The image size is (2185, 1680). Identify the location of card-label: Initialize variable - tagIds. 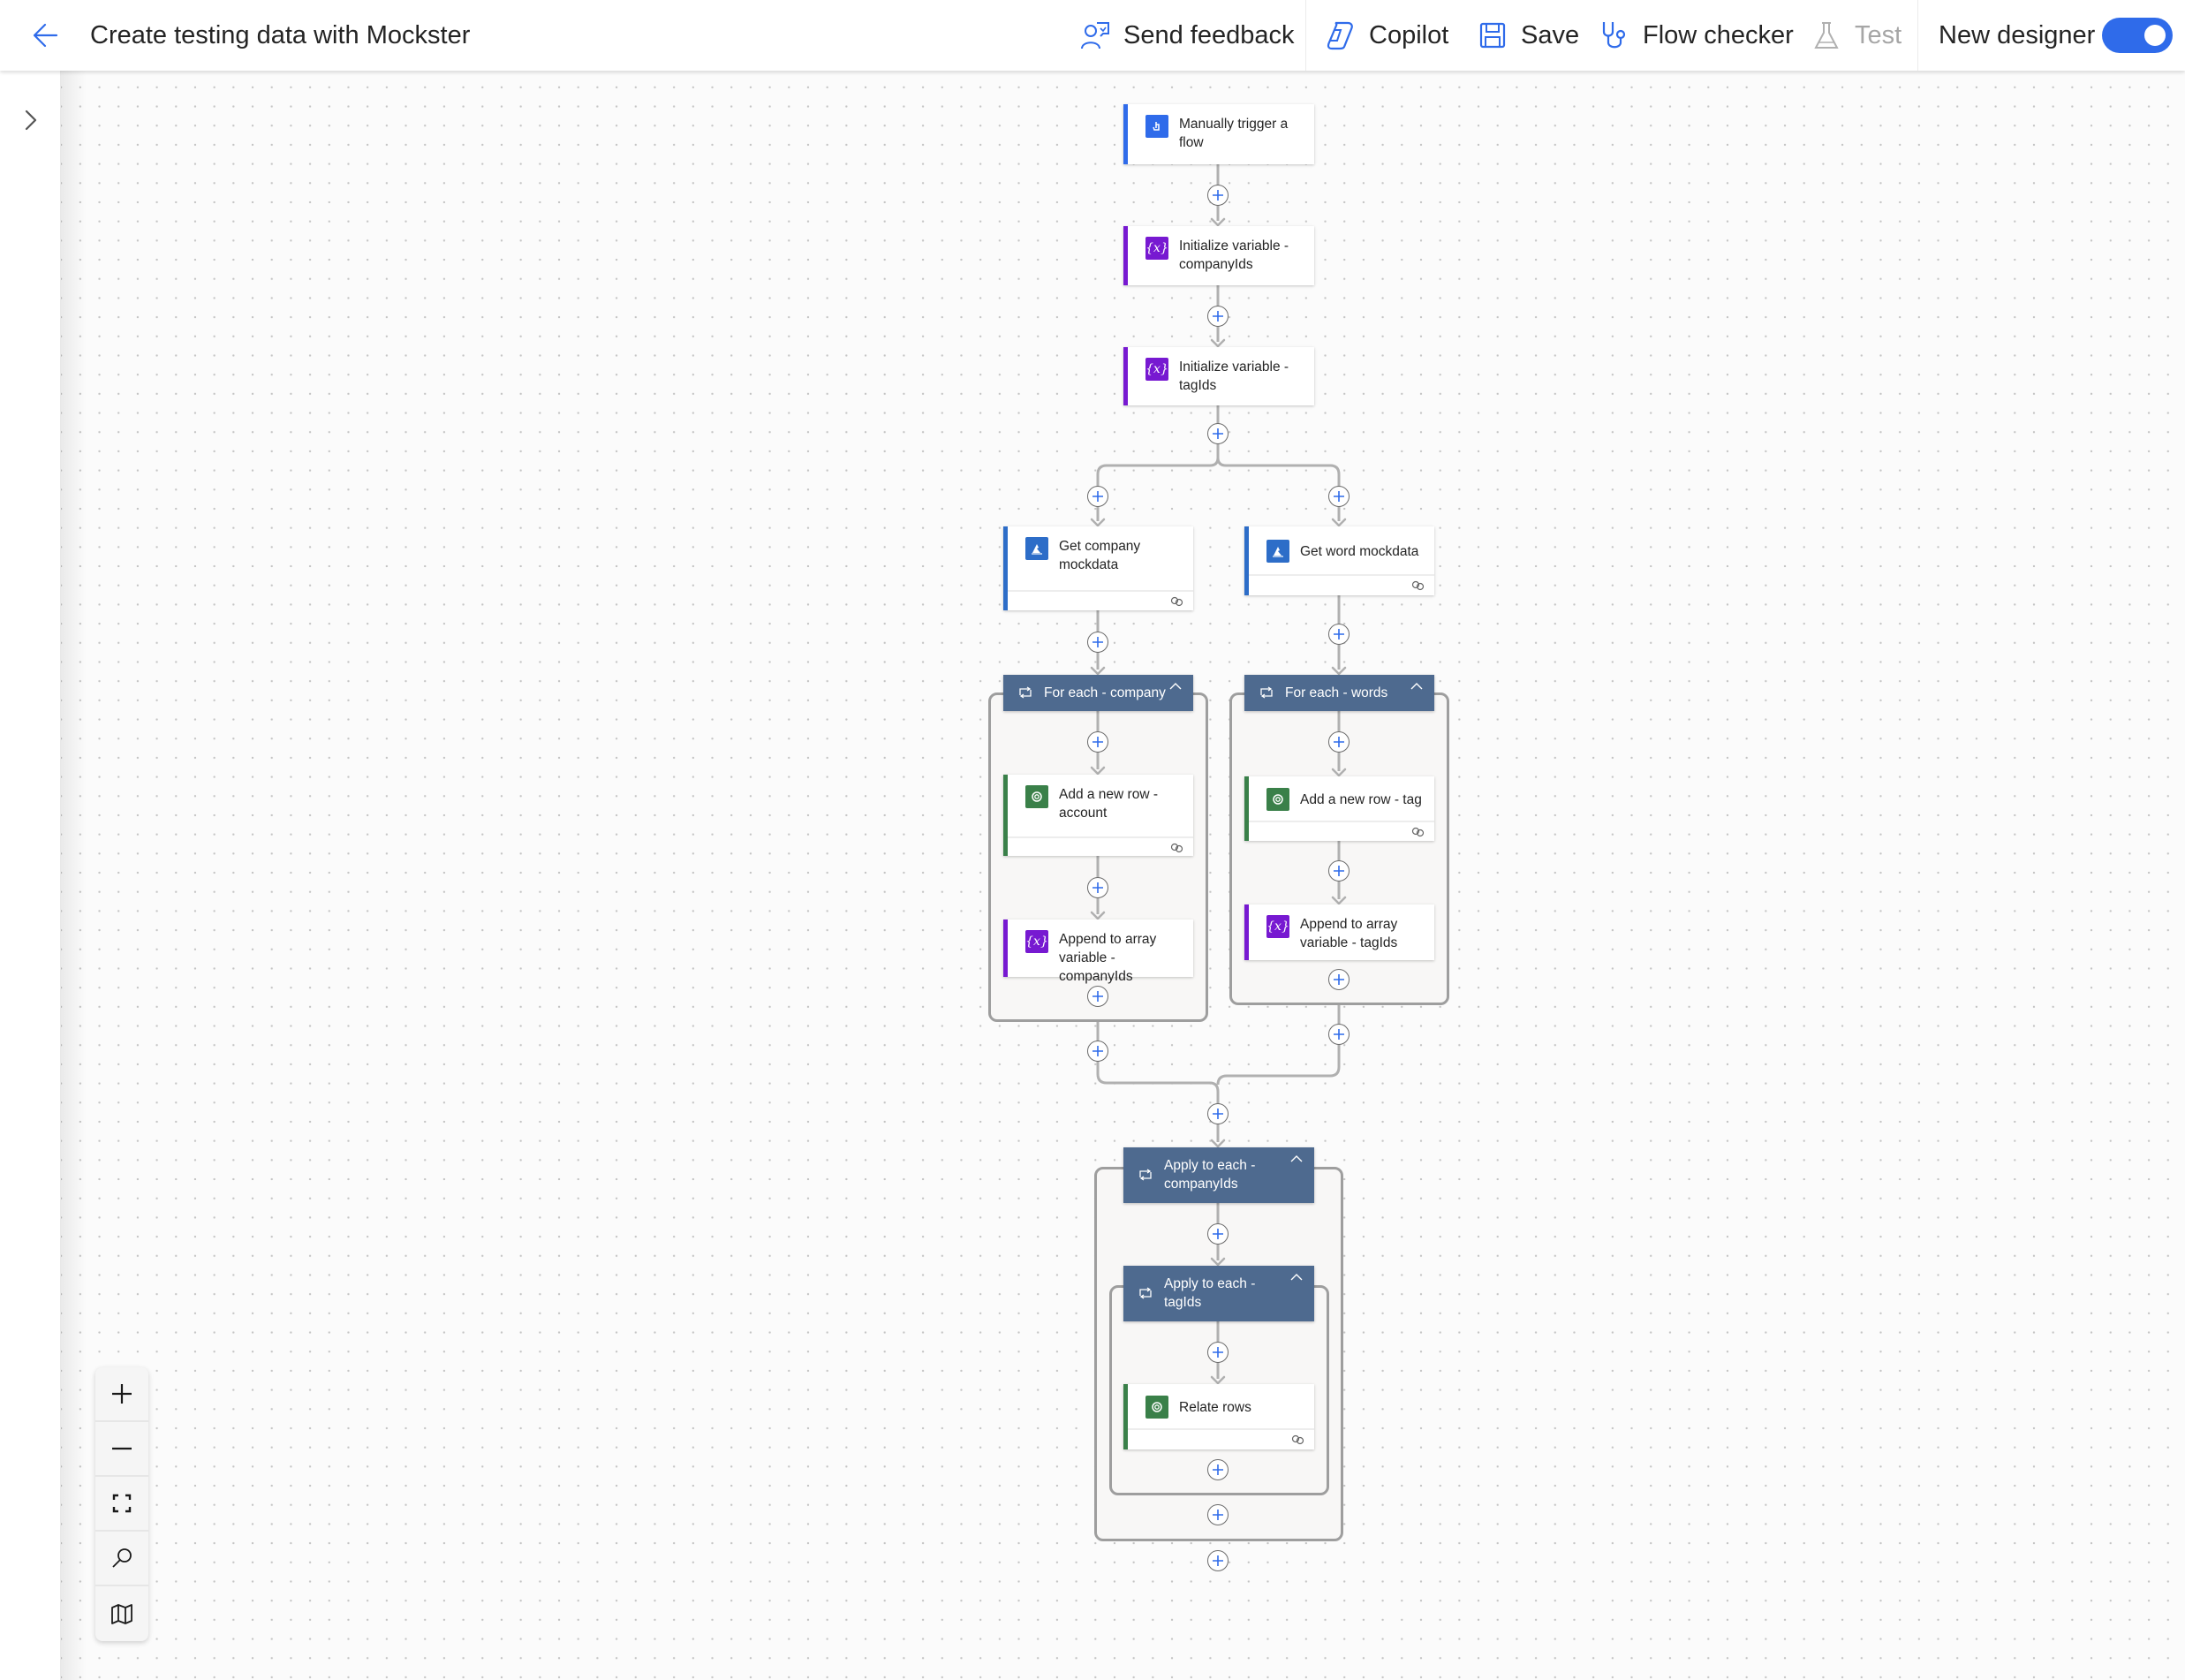
(1234, 376).